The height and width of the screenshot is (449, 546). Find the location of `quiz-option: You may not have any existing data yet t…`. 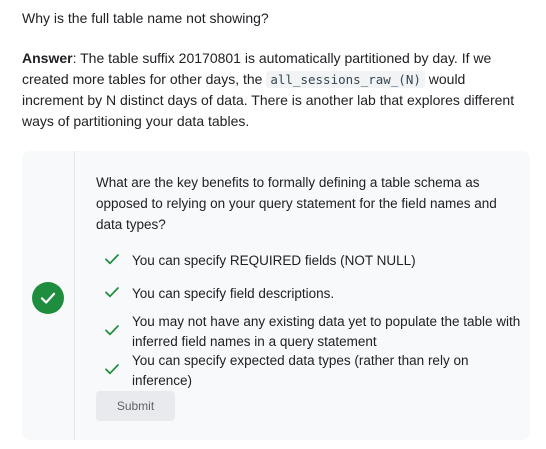

quiz-option: You may not have any existing data yet t… is located at coordinates (314, 332).